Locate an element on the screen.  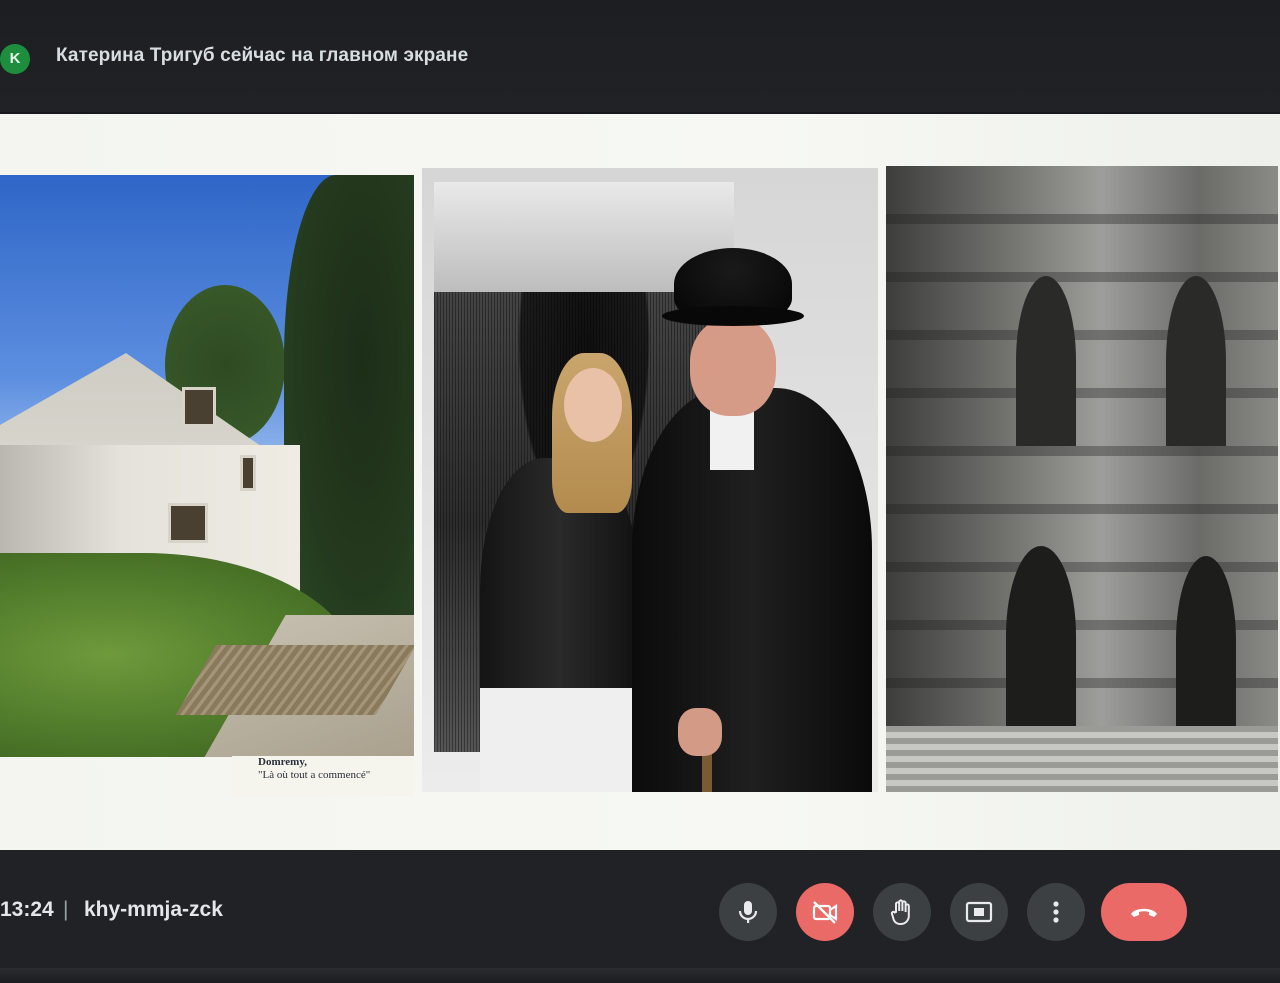
presenter-avatar: K is located at coordinates (15, 59).